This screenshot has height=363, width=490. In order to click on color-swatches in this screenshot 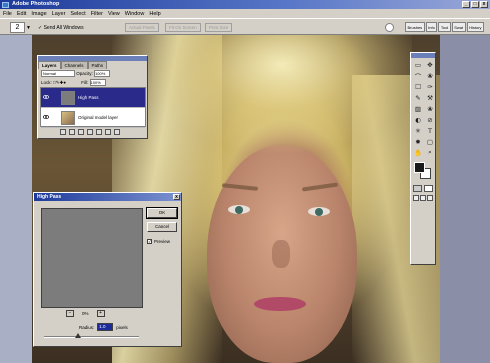, I will do `click(423, 172)`.